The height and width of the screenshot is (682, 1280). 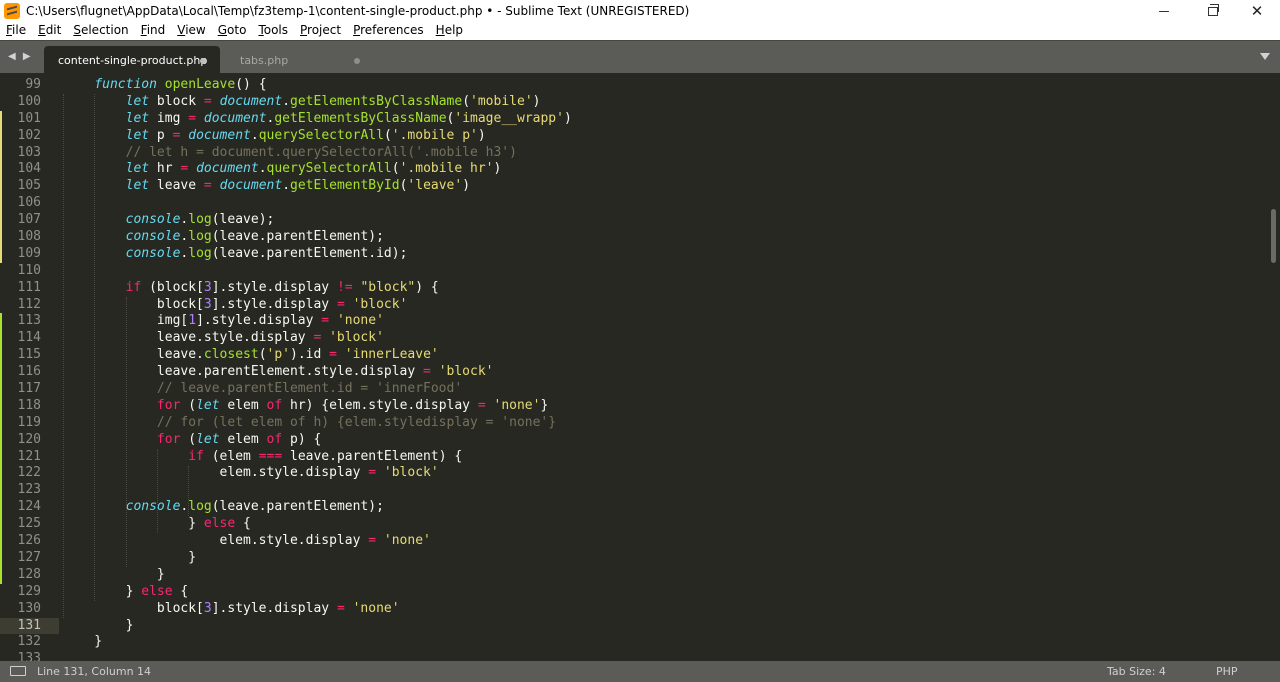 I want to click on line-number: 117, so click(x=20, y=389).